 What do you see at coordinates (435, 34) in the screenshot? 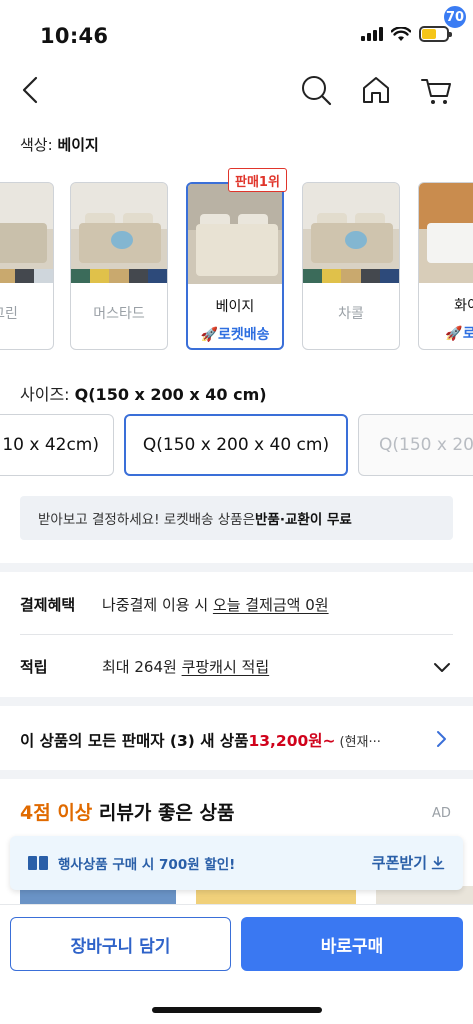
I see `battery-icon` at bounding box center [435, 34].